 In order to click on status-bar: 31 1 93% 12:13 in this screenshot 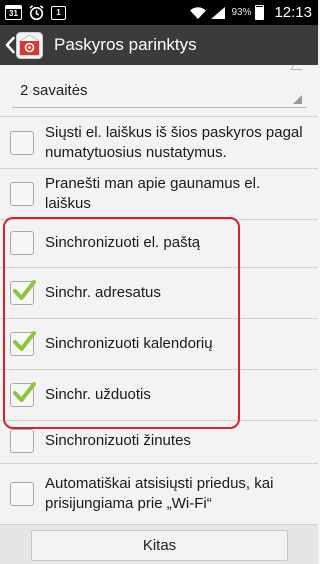, I will do `click(159, 12)`.